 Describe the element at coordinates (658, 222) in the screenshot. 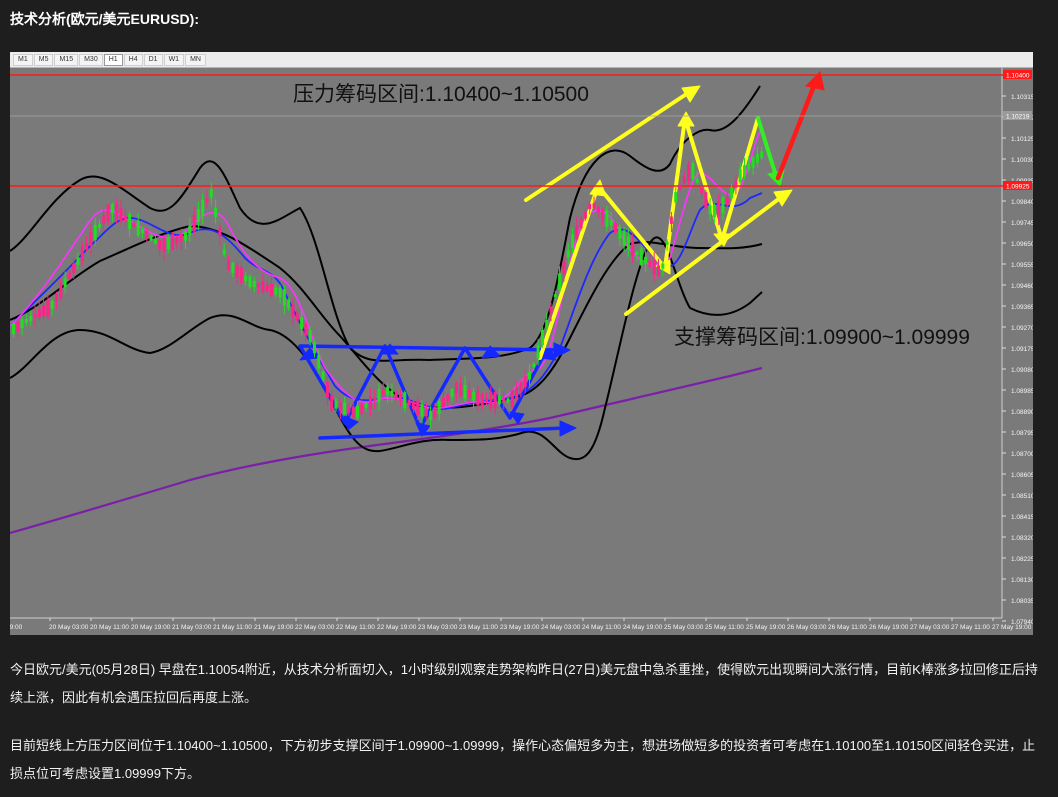

I see `yellow-pattern` at that location.